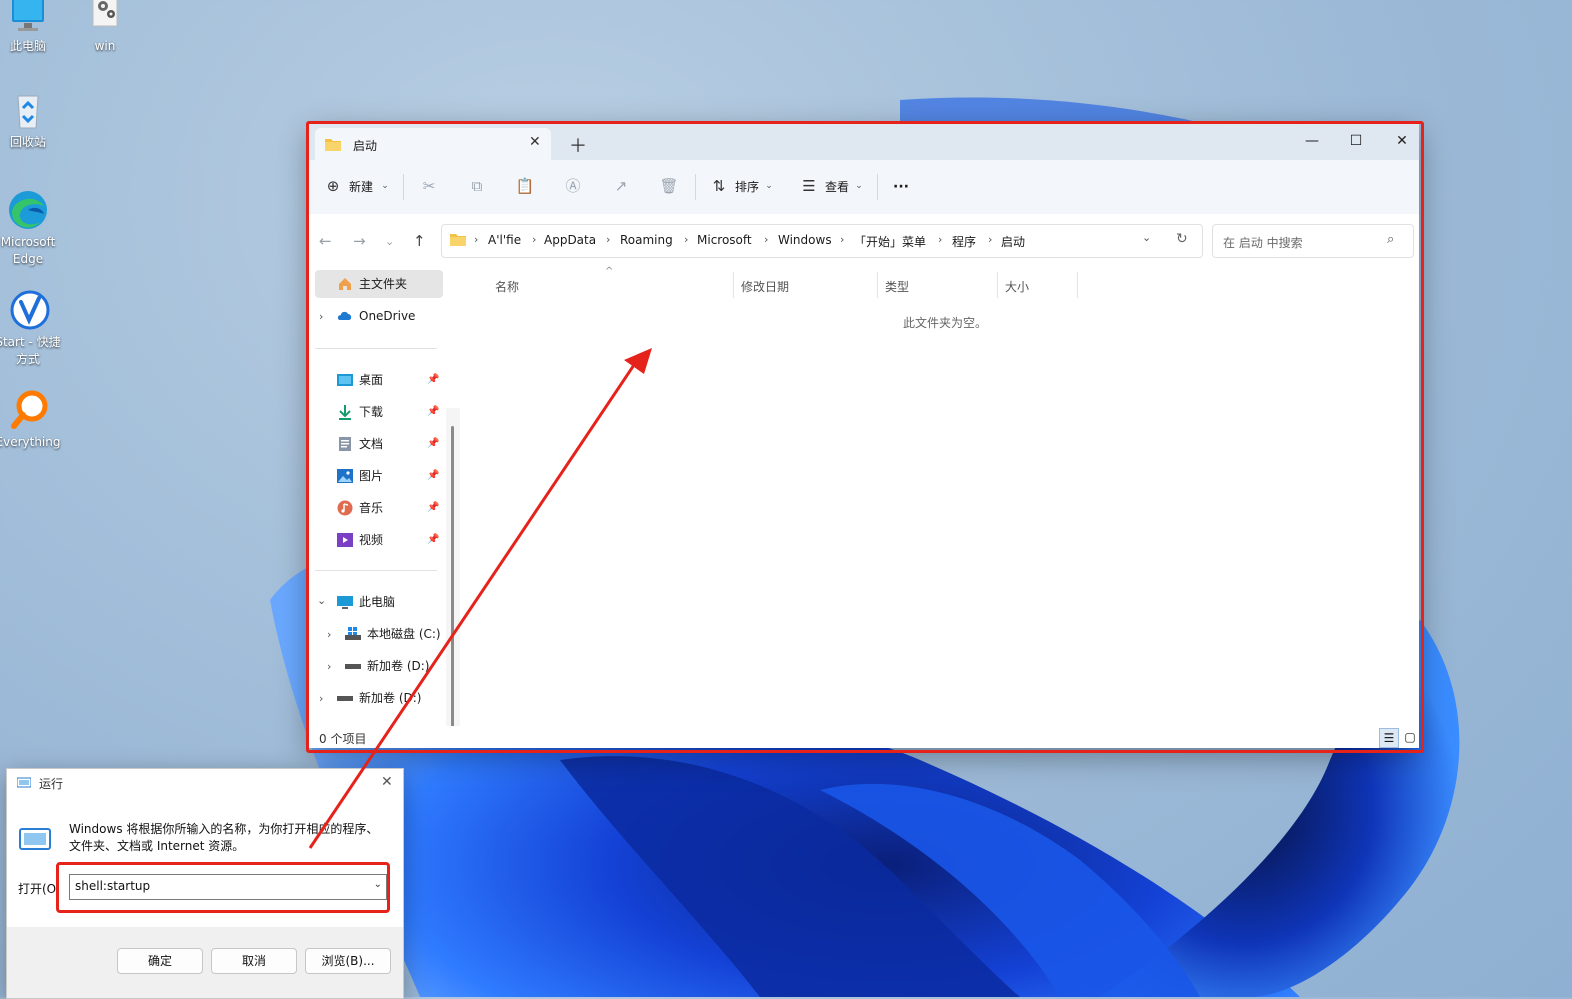  I want to click on status-bar: 0 个项目 ☰ ▢, so click(864, 737).